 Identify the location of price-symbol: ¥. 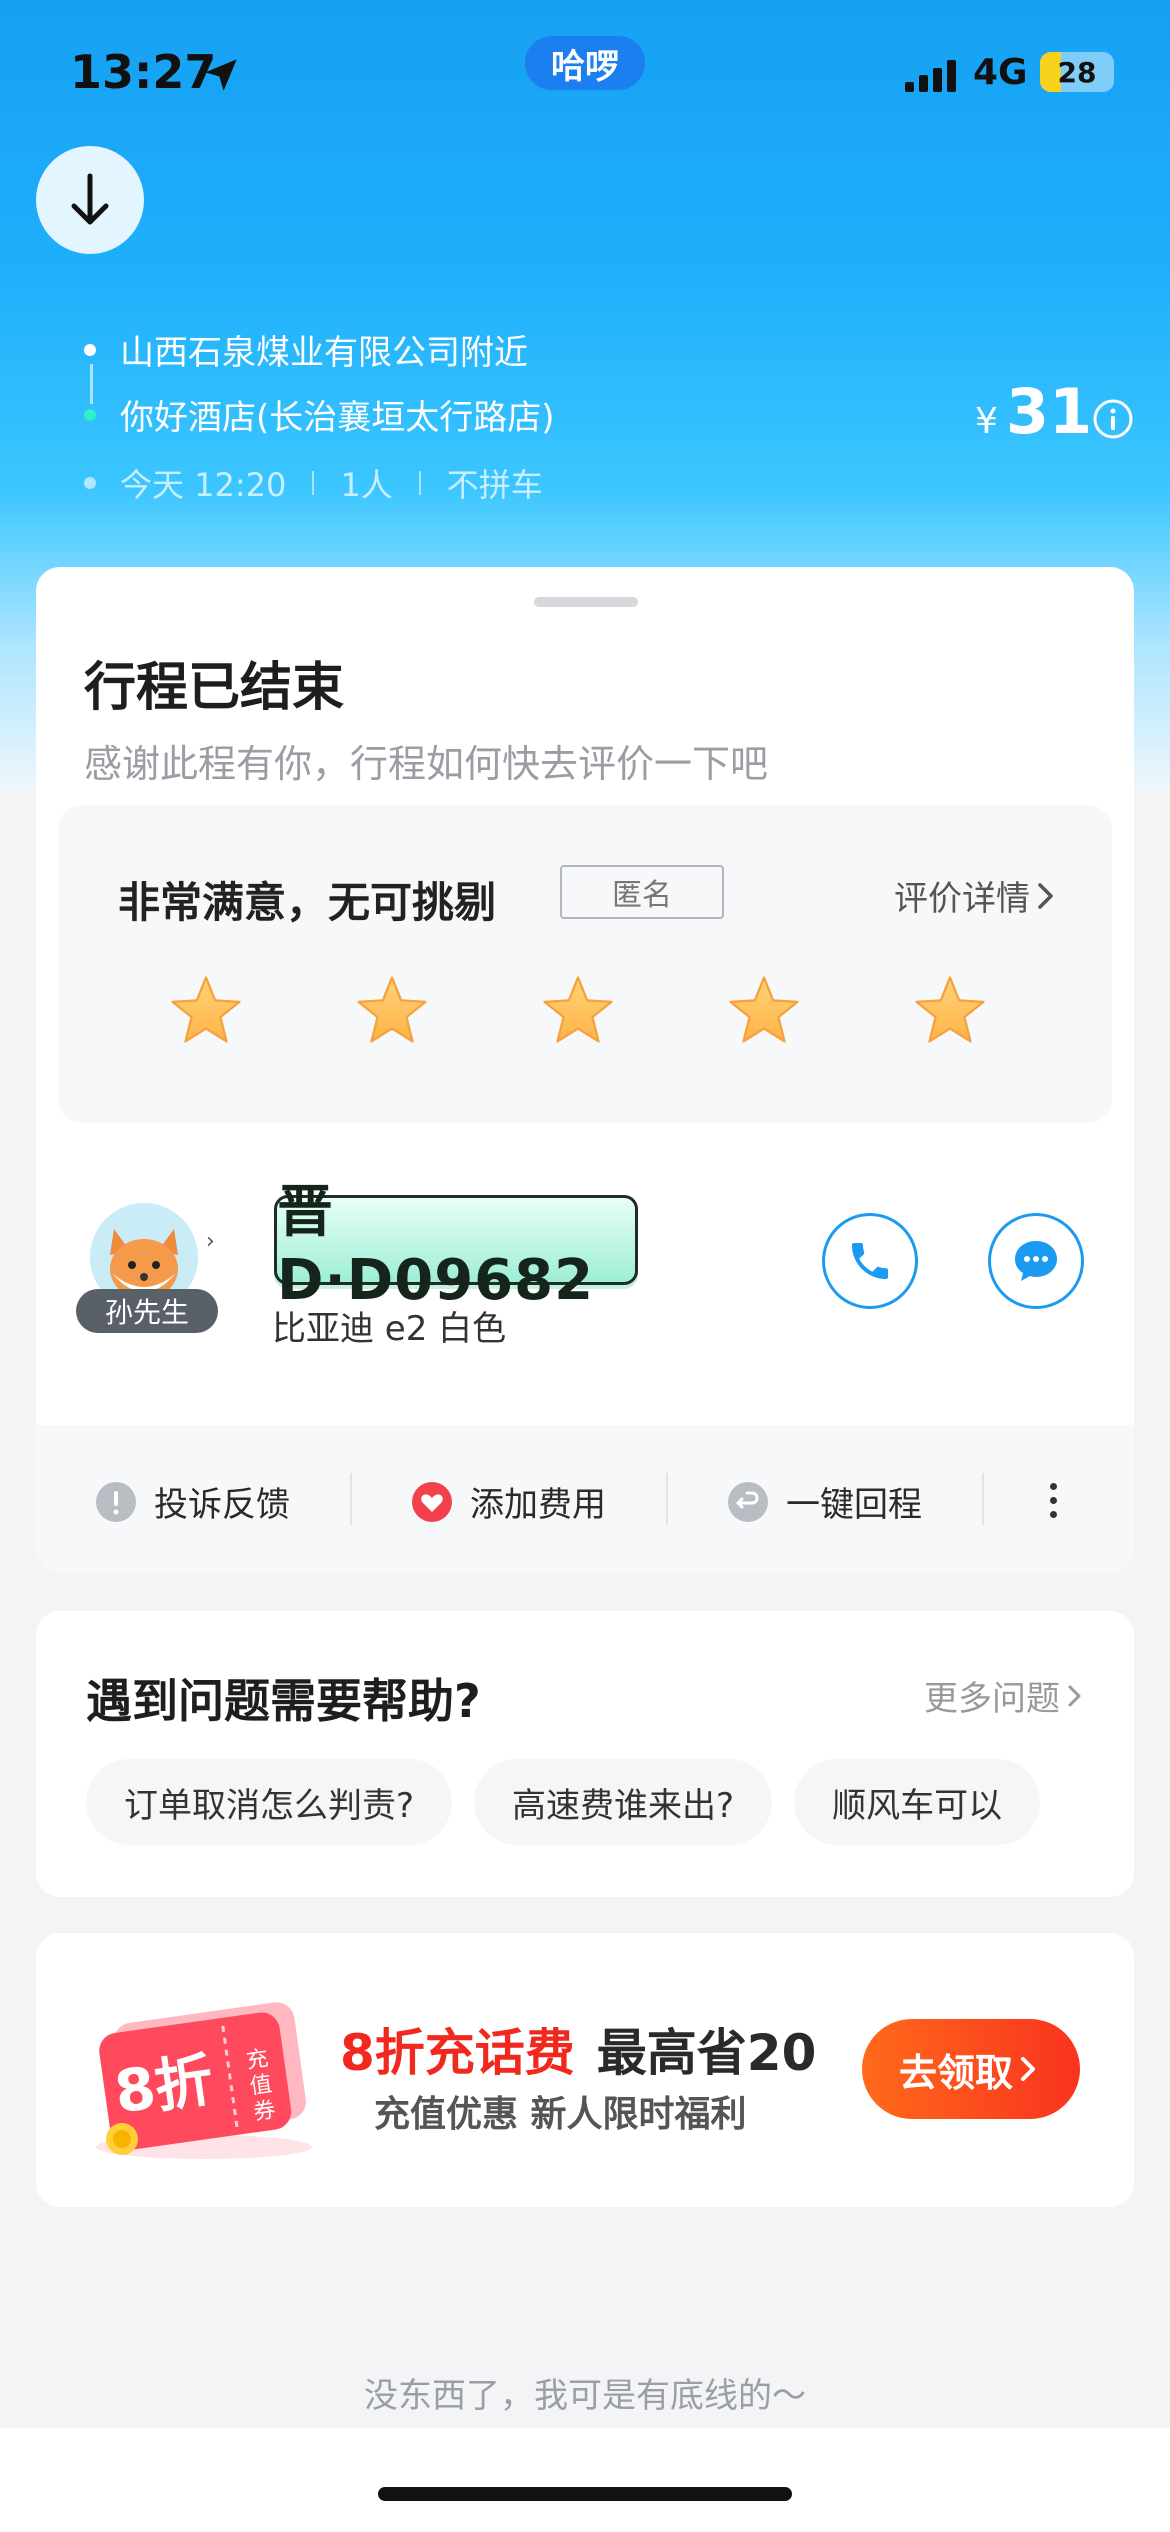
(986, 421).